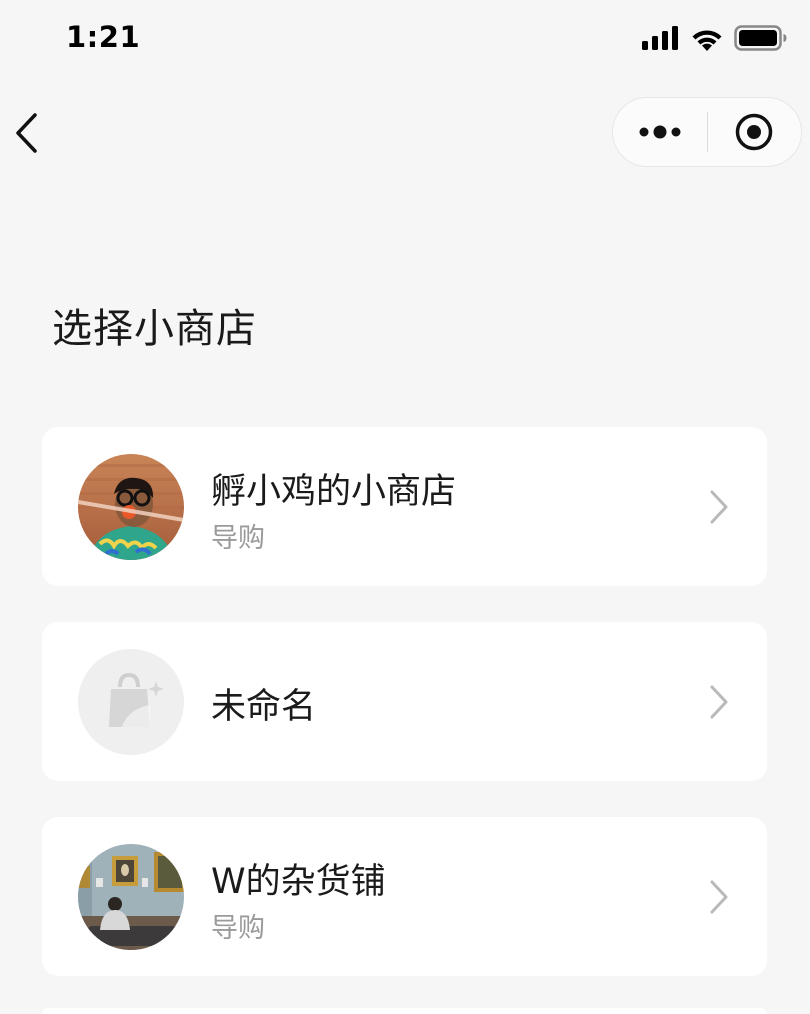  What do you see at coordinates (298, 882) in the screenshot?
I see `shop-name: W的杂货铺` at bounding box center [298, 882].